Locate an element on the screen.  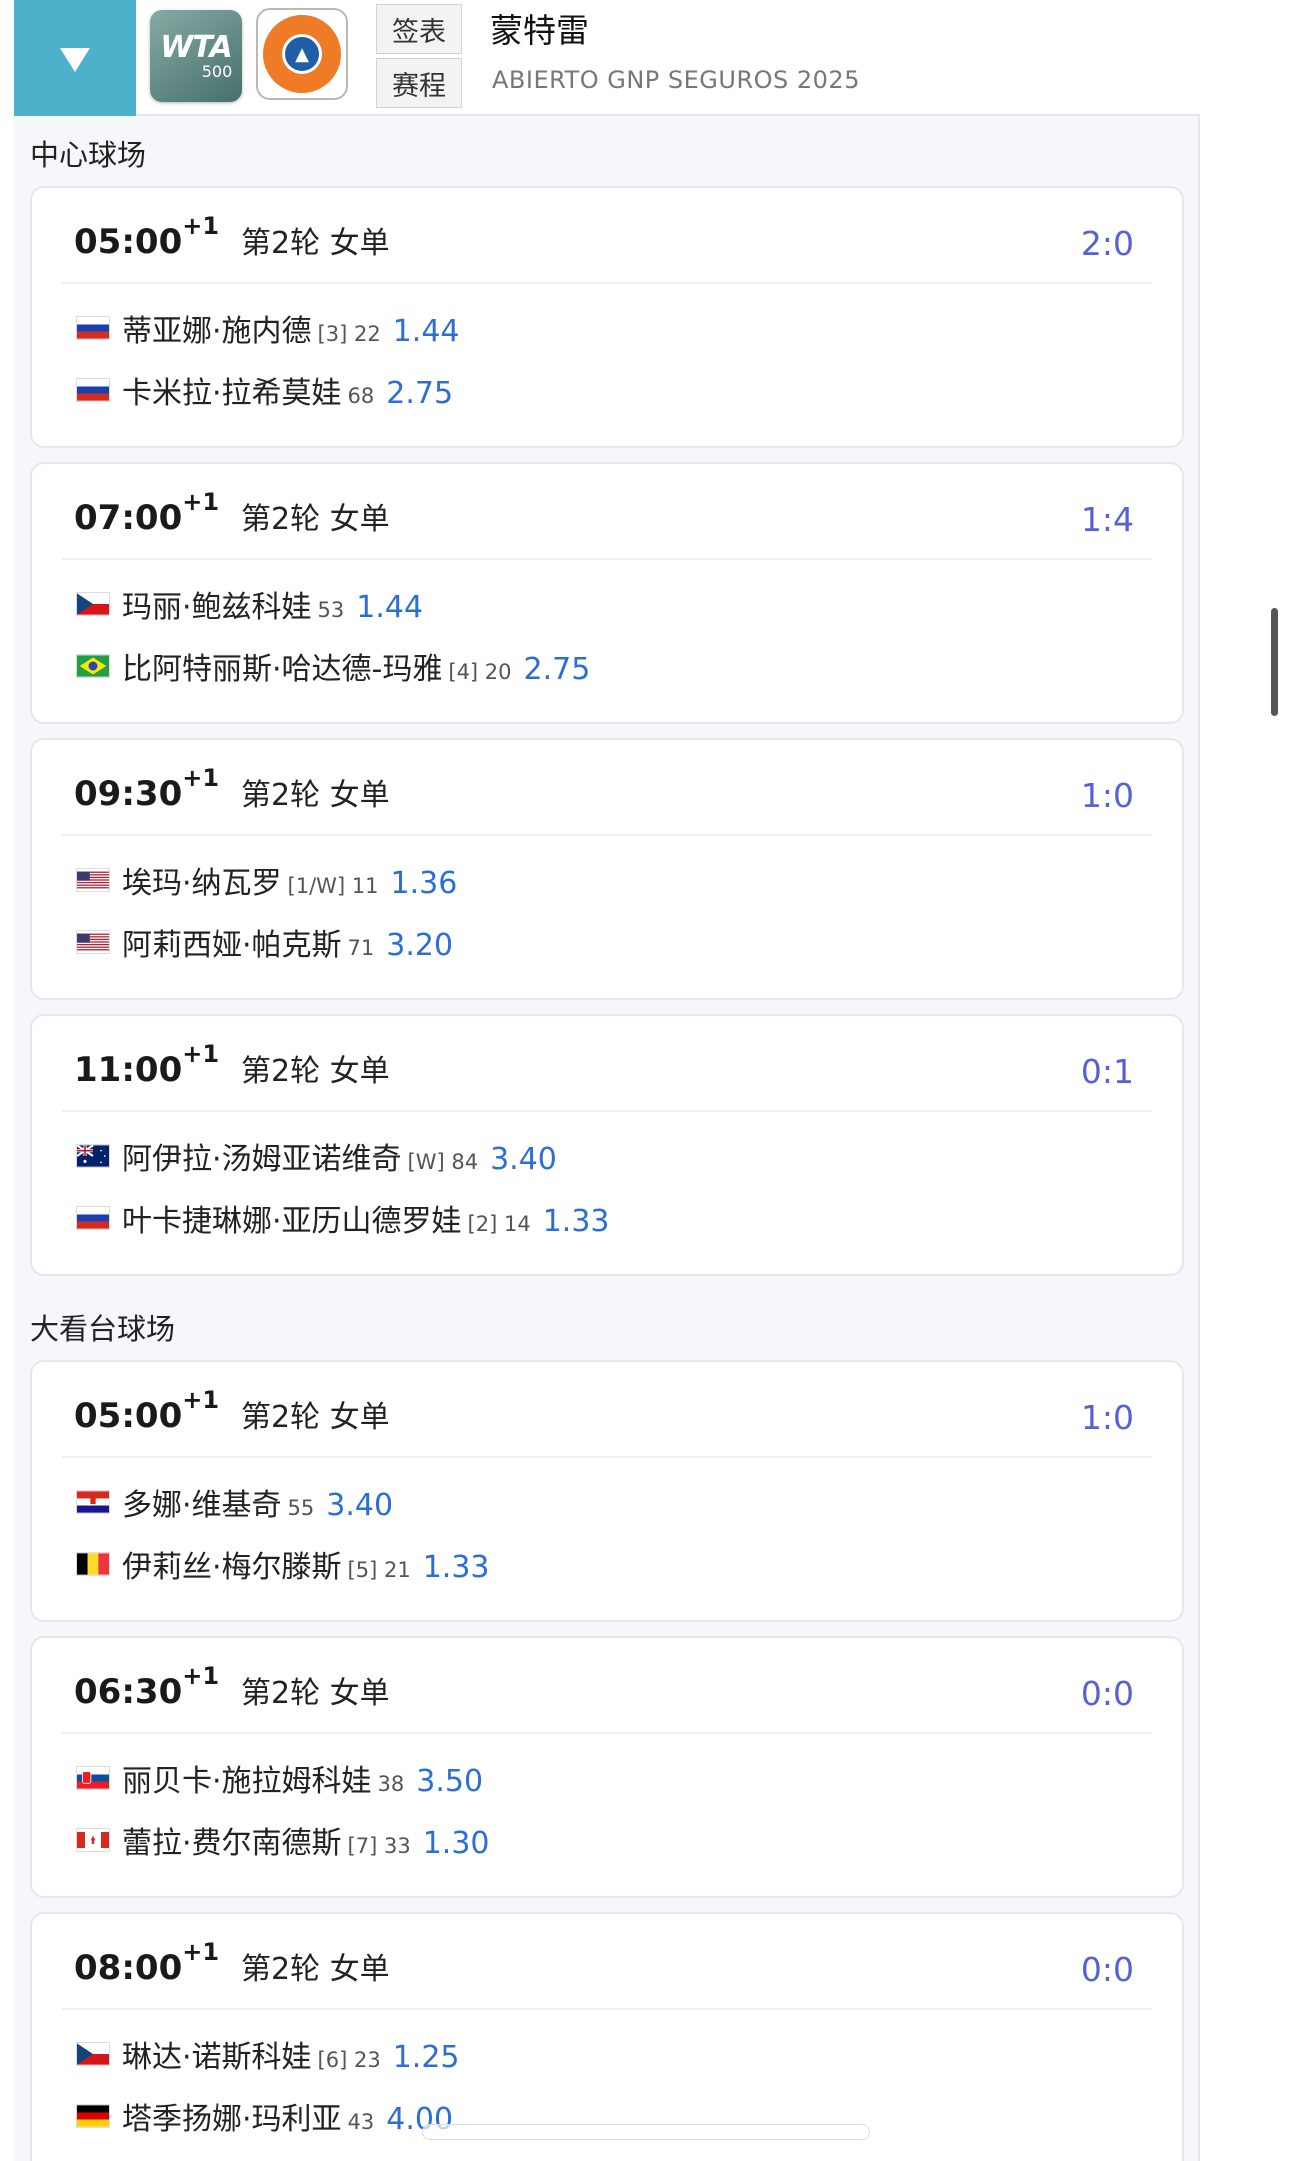
triangle-down-icon is located at coordinates (75, 60).